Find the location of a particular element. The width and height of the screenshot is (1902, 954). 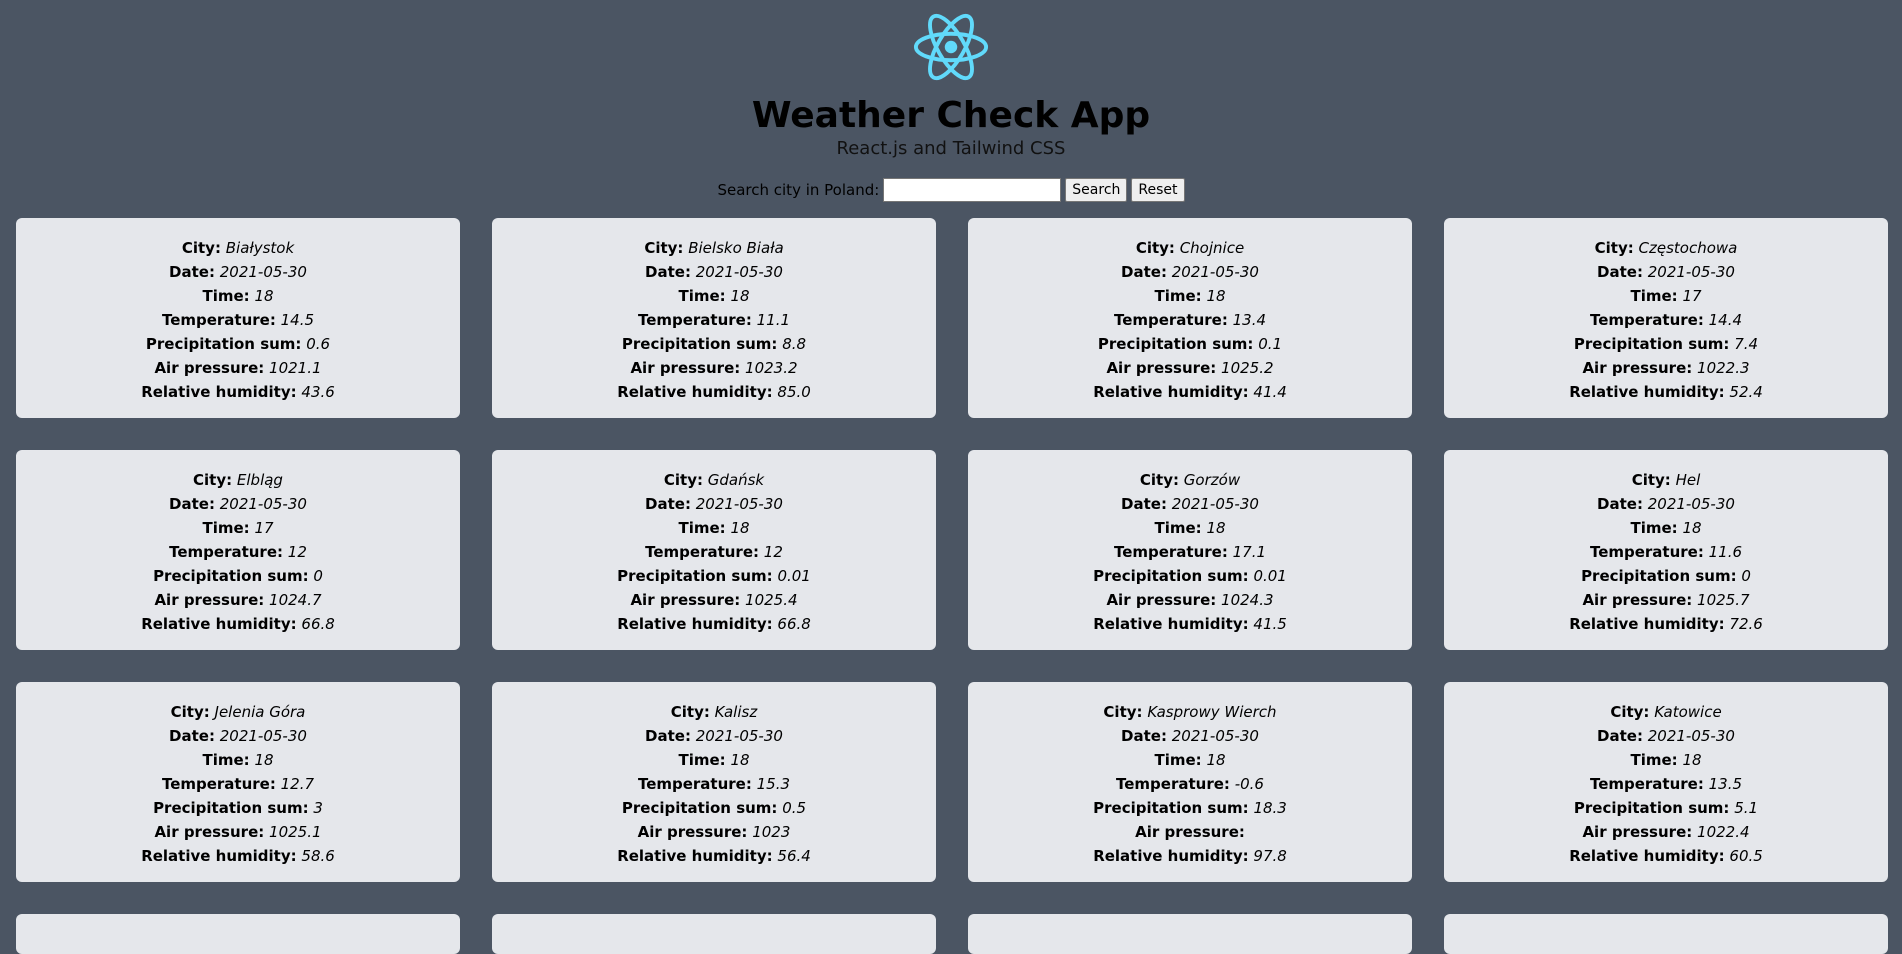

temperature-row: Temperature: 11.1 is located at coordinates (714, 320).